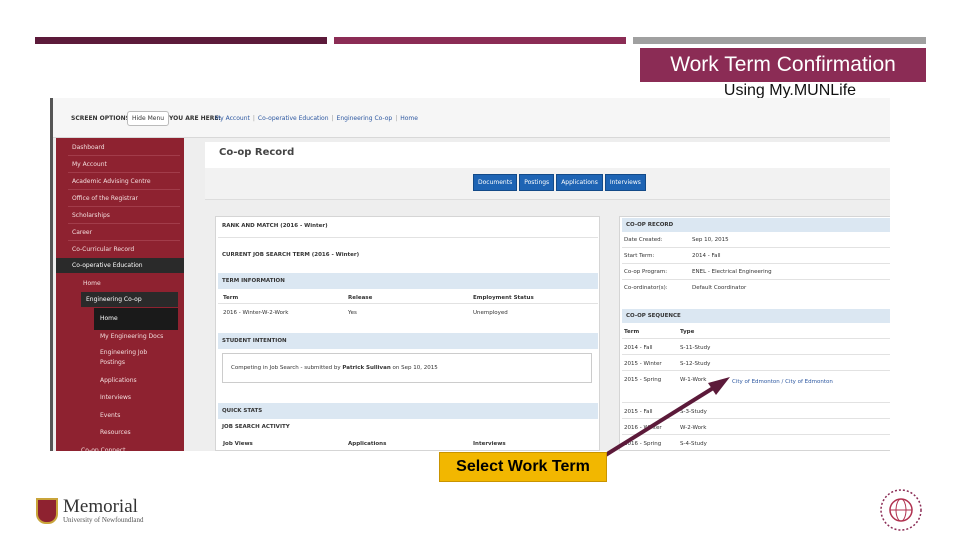 The image size is (960, 540). Describe the element at coordinates (232, 118) in the screenshot. I see `breadcrumb-my-account: My Account` at that location.